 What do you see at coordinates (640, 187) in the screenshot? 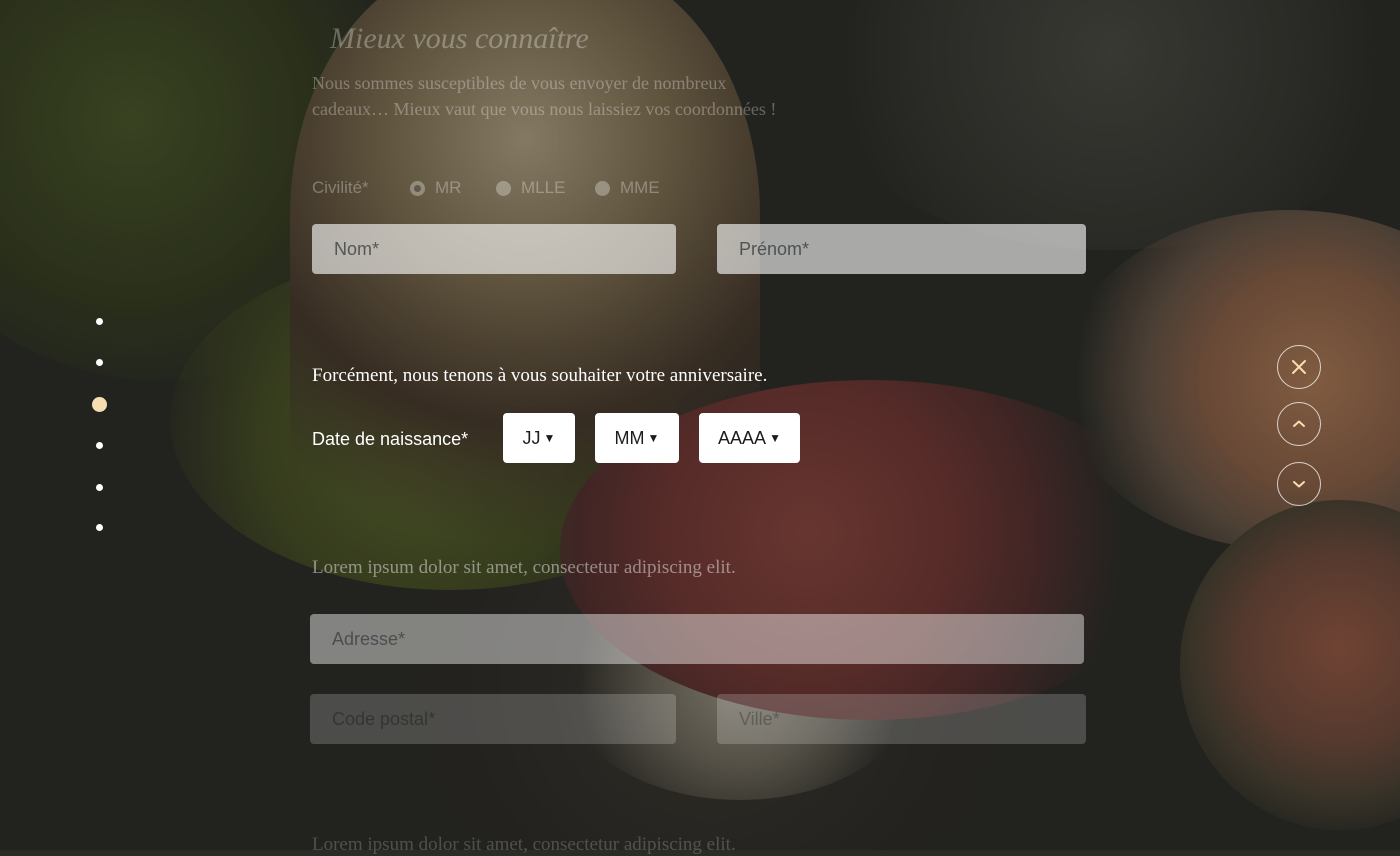
I see `radio-label: MME` at bounding box center [640, 187].